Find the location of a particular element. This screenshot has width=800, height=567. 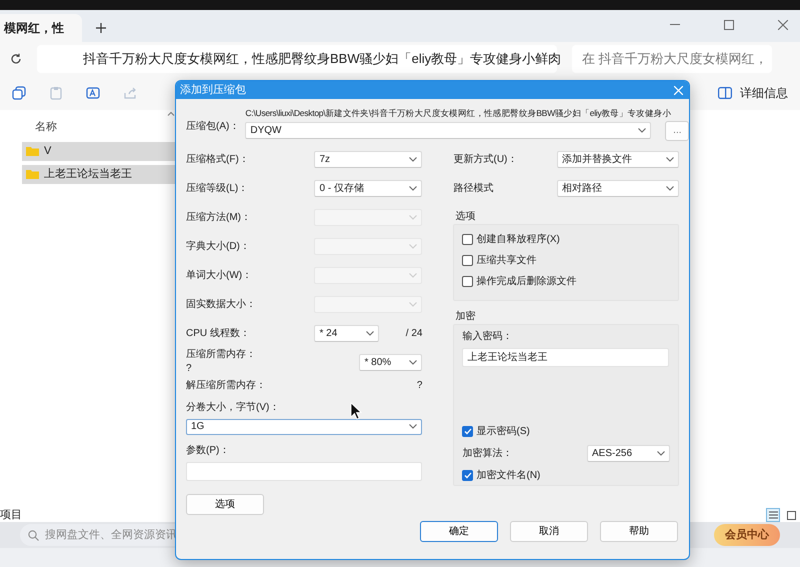

file-row: V is located at coordinates (98, 151).